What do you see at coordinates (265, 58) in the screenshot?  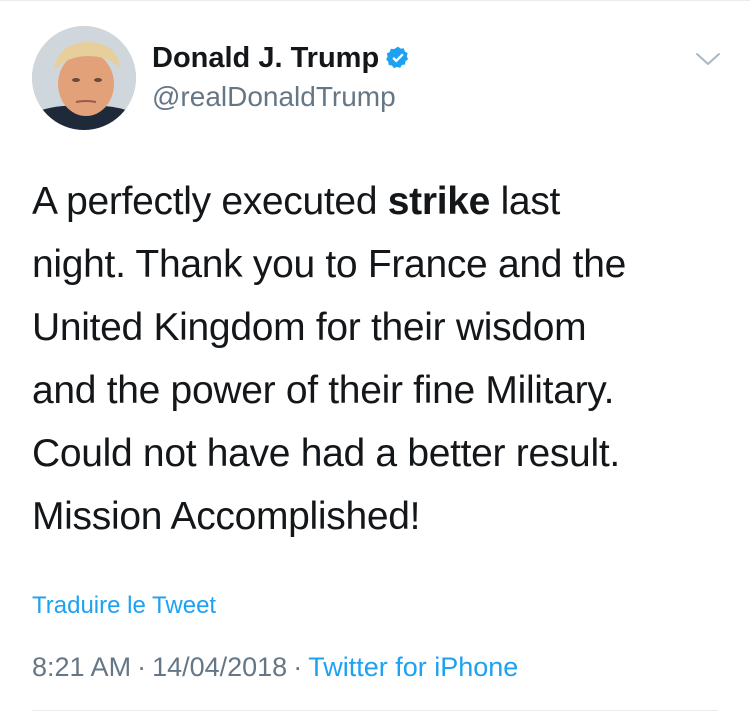 I see `author-display-name: Donald J. Trump` at bounding box center [265, 58].